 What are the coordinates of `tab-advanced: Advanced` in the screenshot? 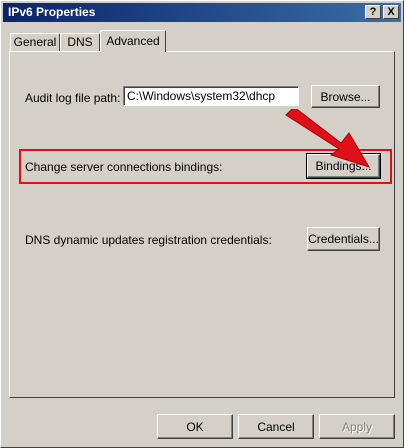 It's located at (133, 41).